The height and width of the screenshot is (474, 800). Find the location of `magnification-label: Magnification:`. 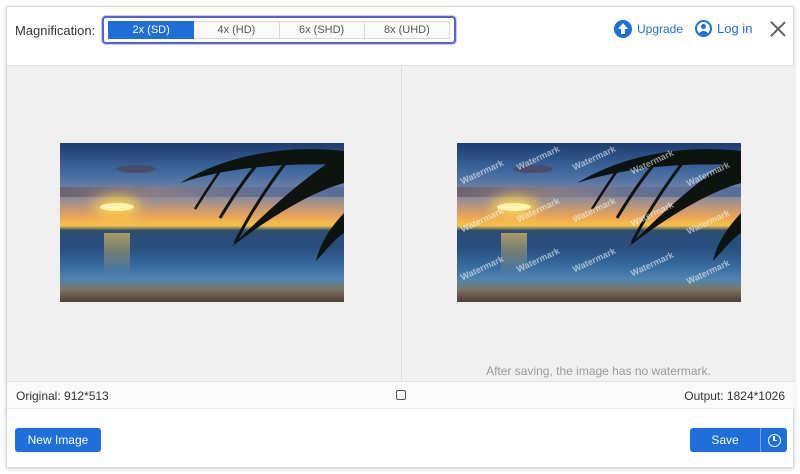

magnification-label: Magnification: is located at coordinates (55, 30).